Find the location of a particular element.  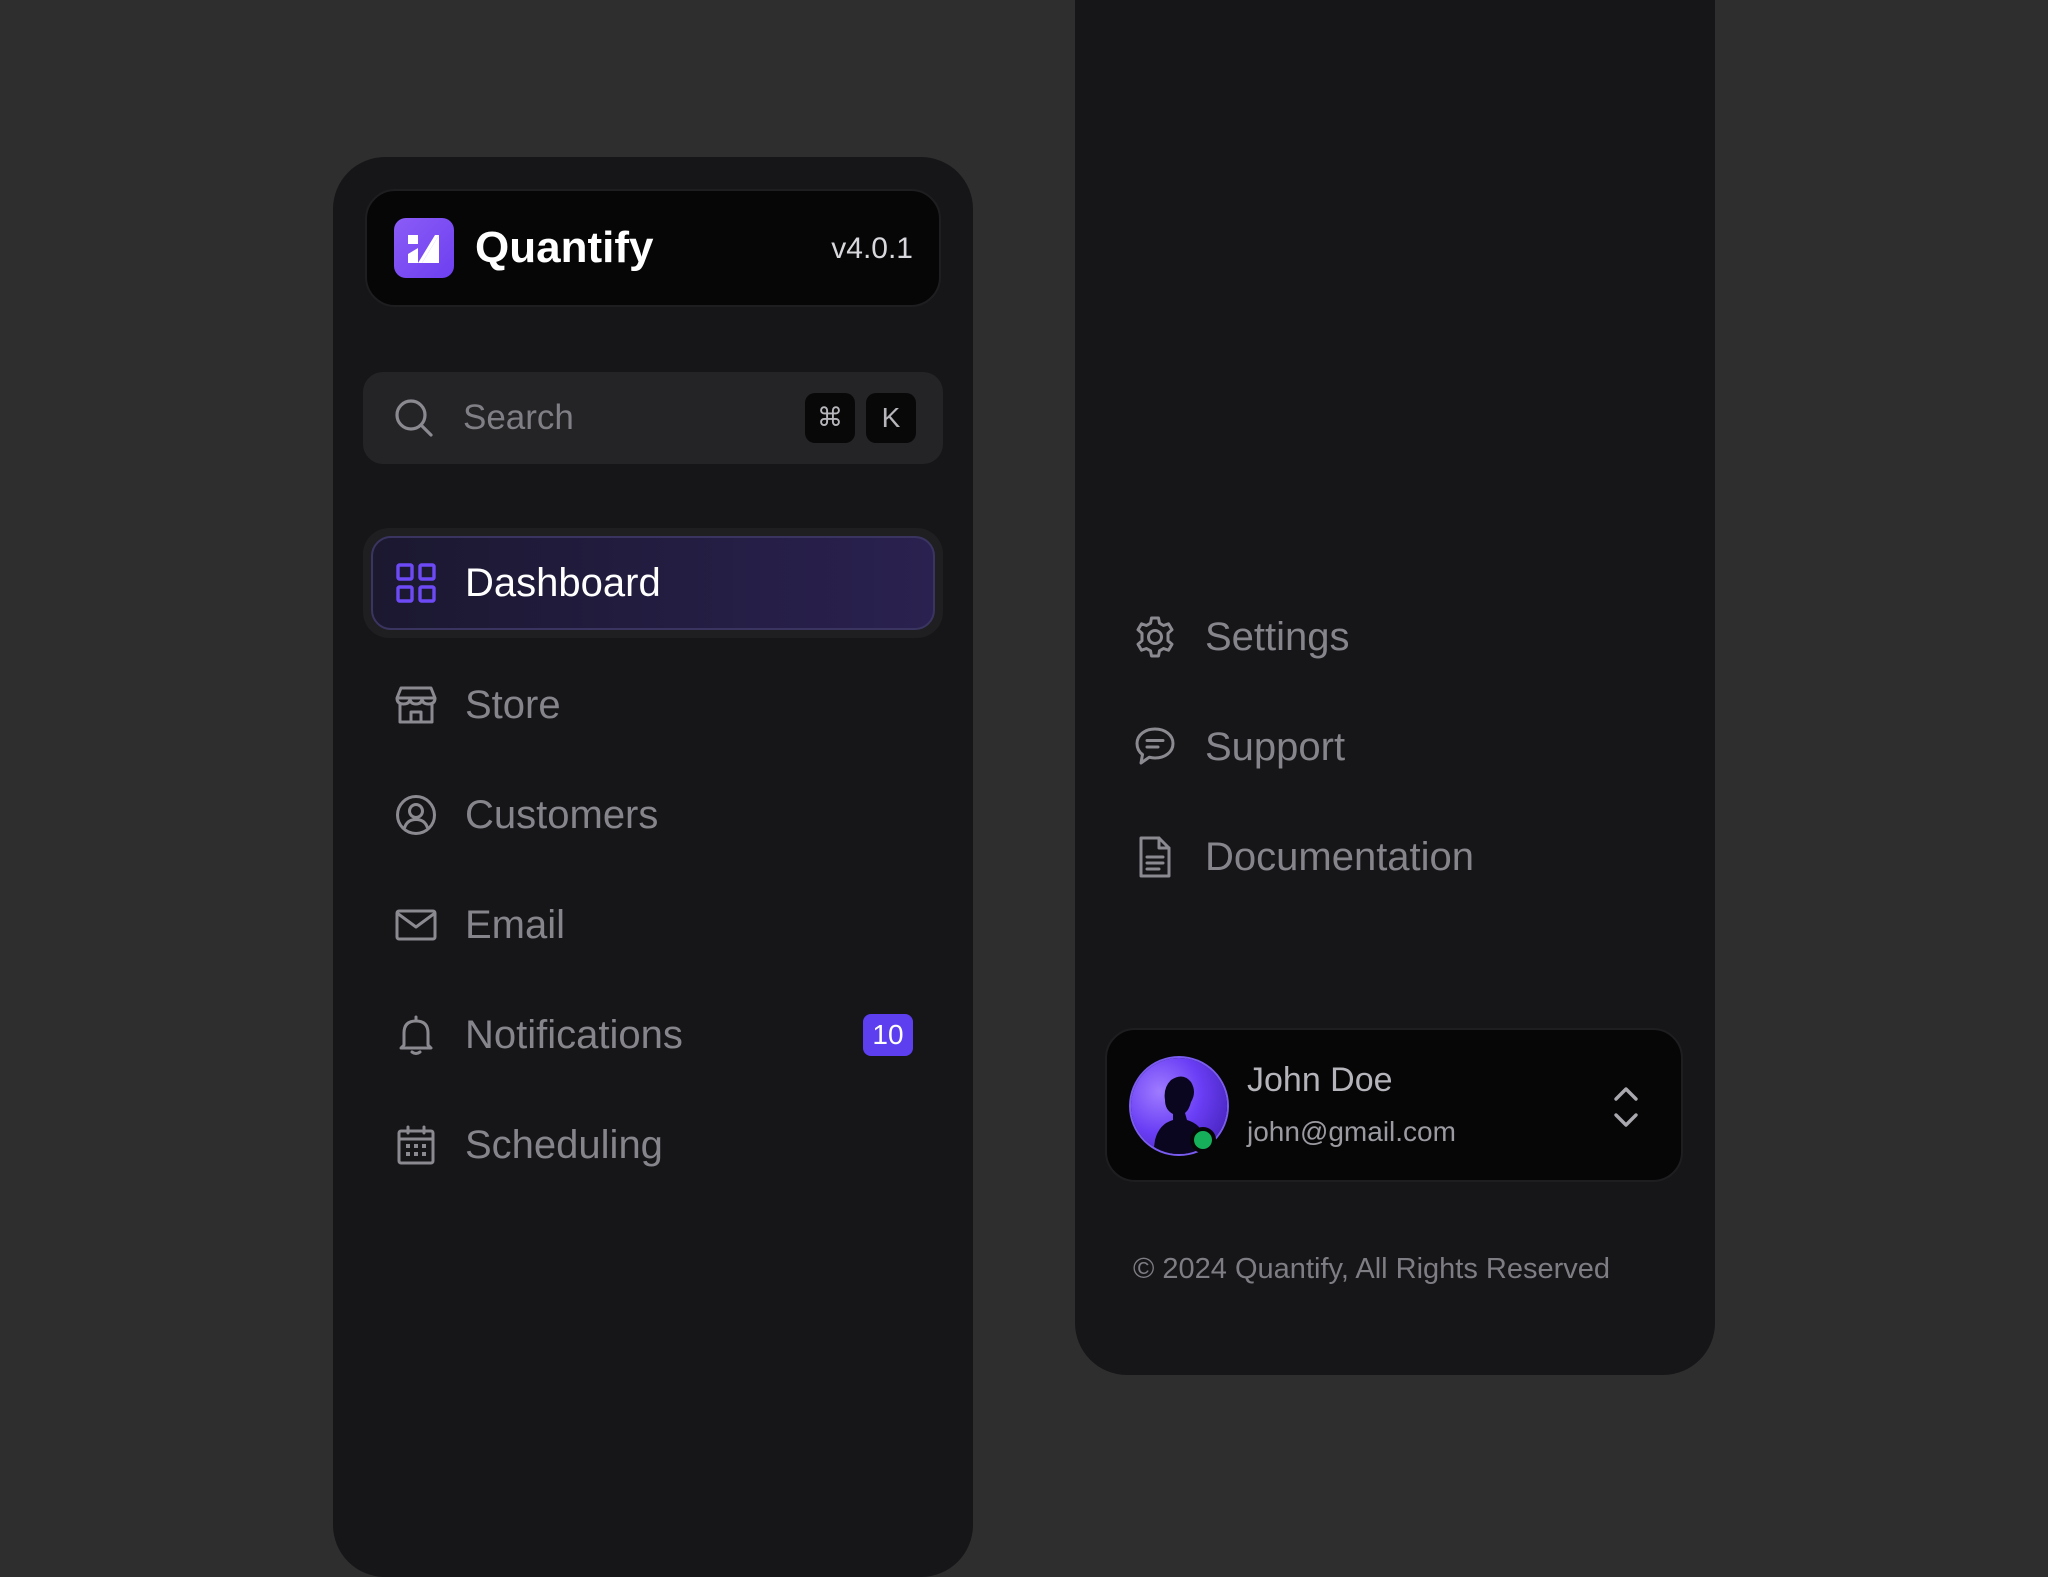

nav-item-scheduling: Scheduling is located at coordinates (653, 1144).